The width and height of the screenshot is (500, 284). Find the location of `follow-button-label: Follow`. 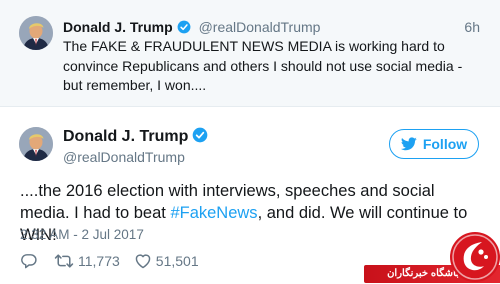

follow-button-label: Follow is located at coordinates (445, 144).